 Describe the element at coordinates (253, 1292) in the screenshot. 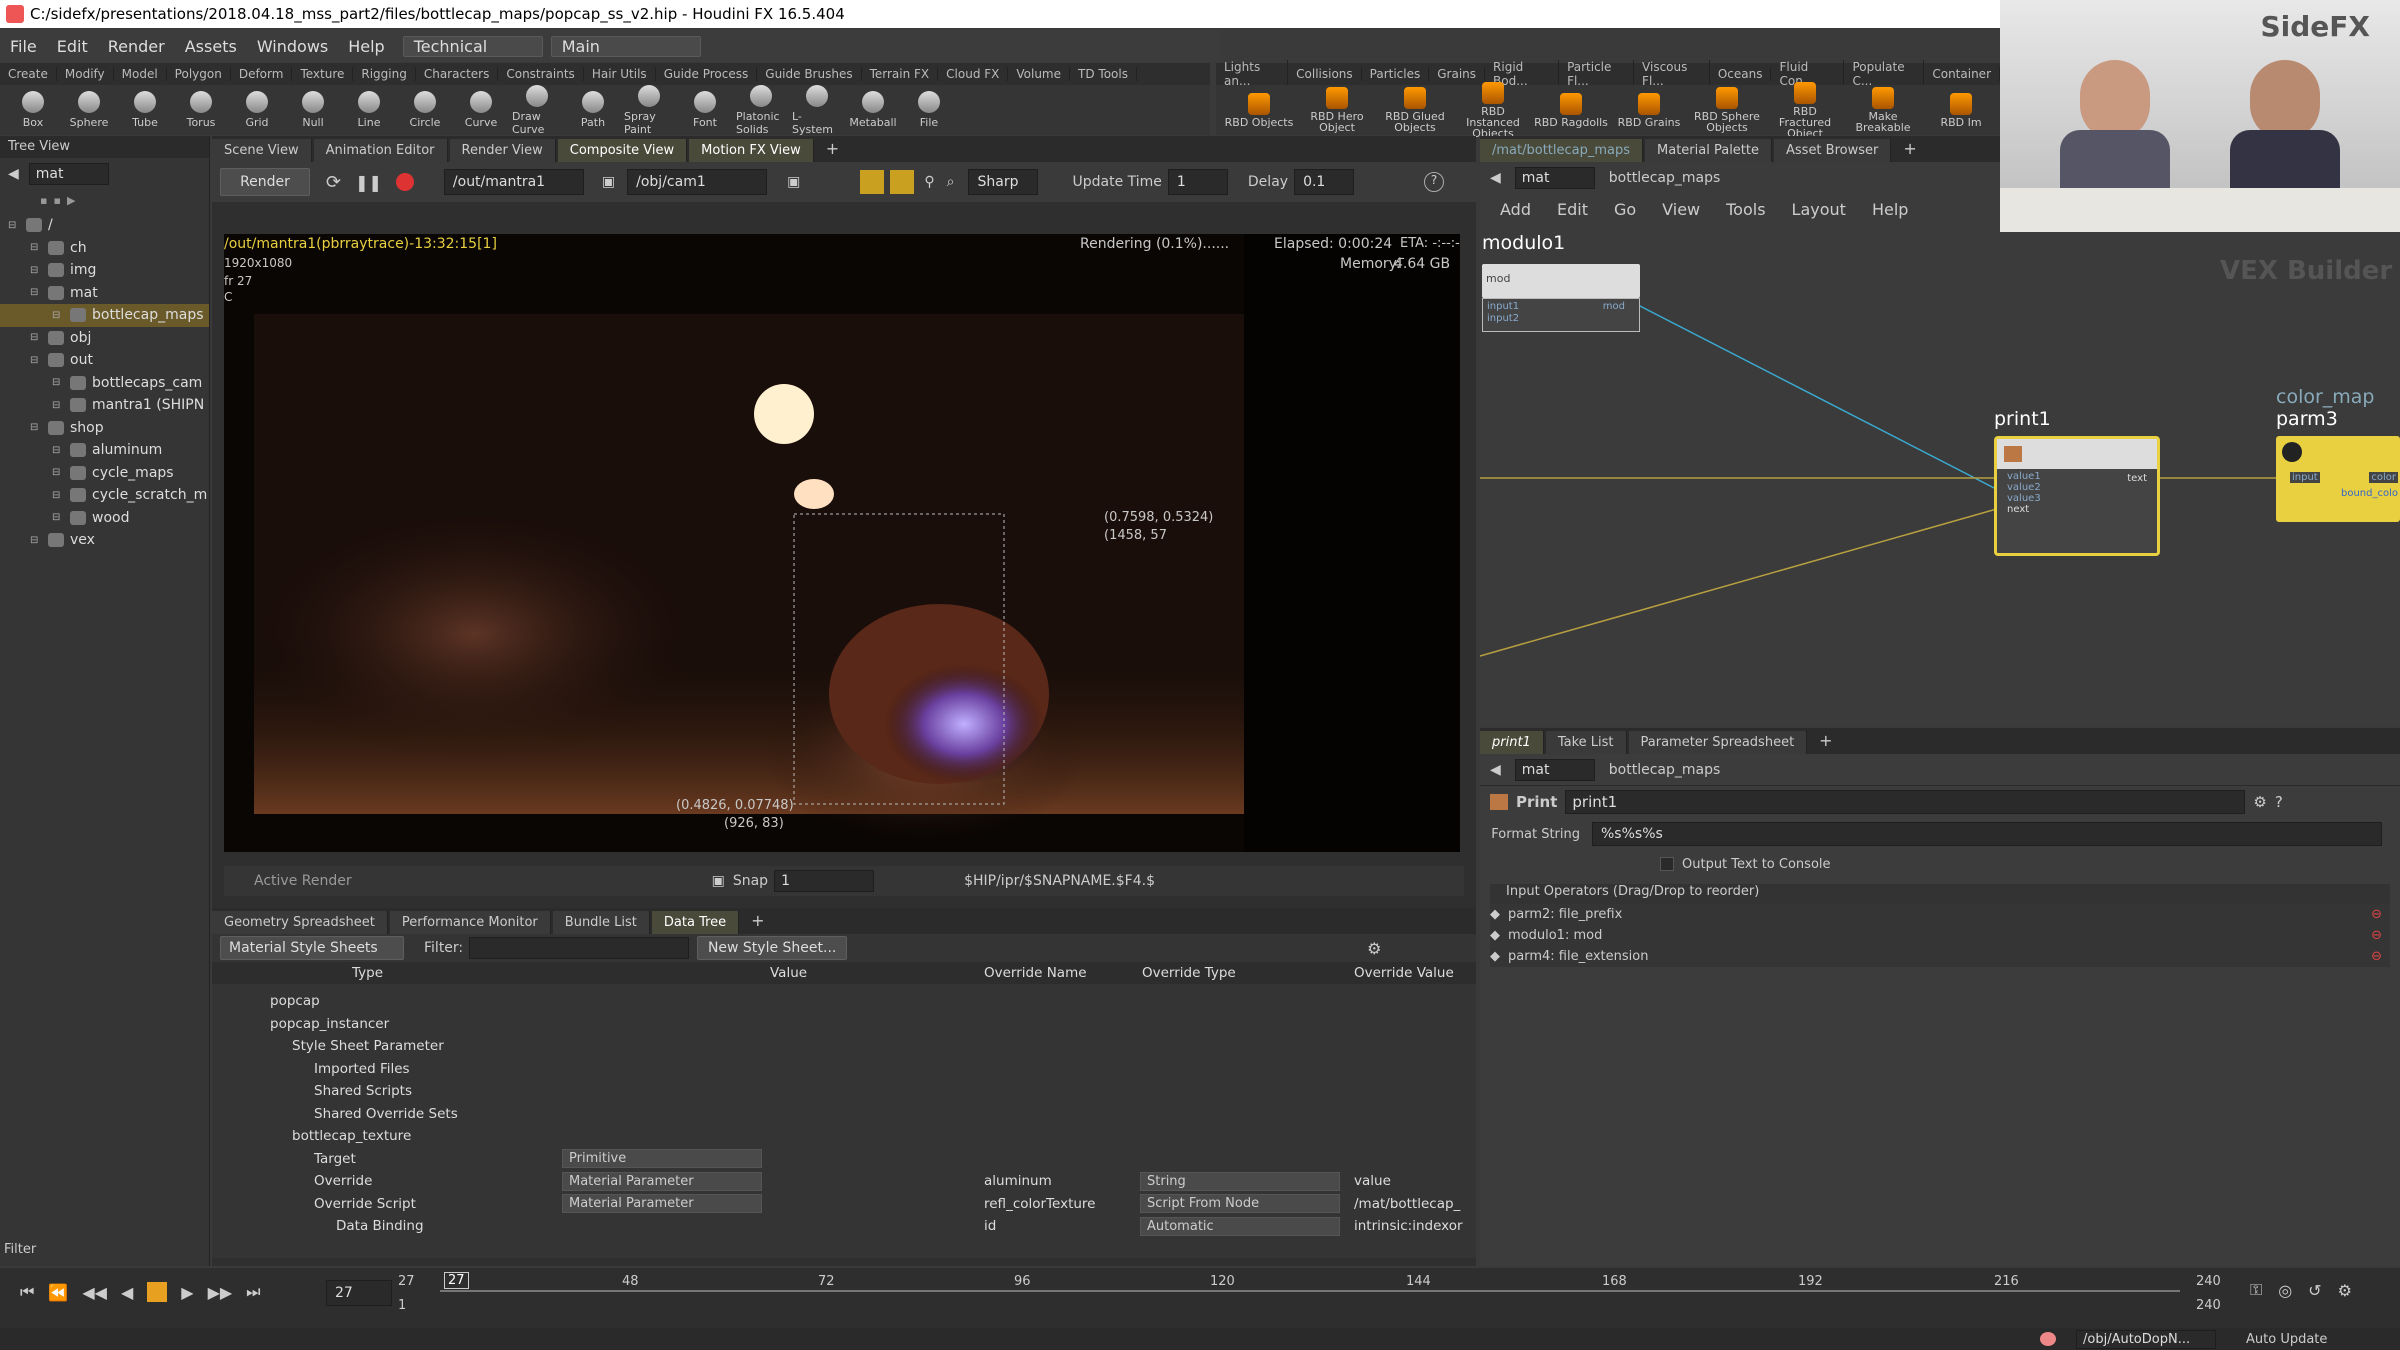

I see `jump-end-icon: ⏭` at that location.